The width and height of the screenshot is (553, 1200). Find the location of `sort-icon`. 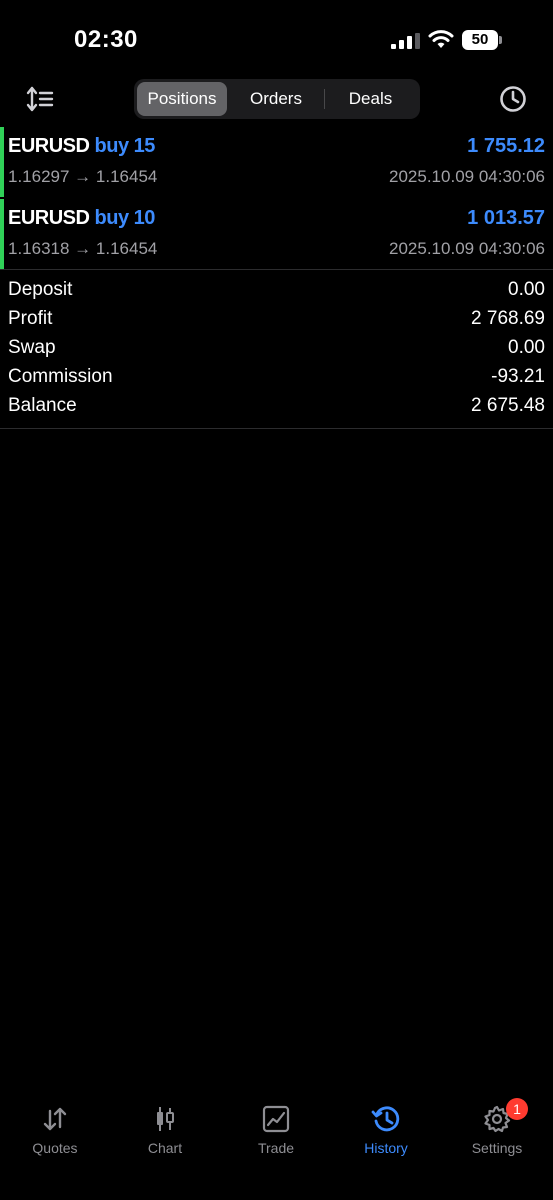

sort-icon is located at coordinates (40, 99).